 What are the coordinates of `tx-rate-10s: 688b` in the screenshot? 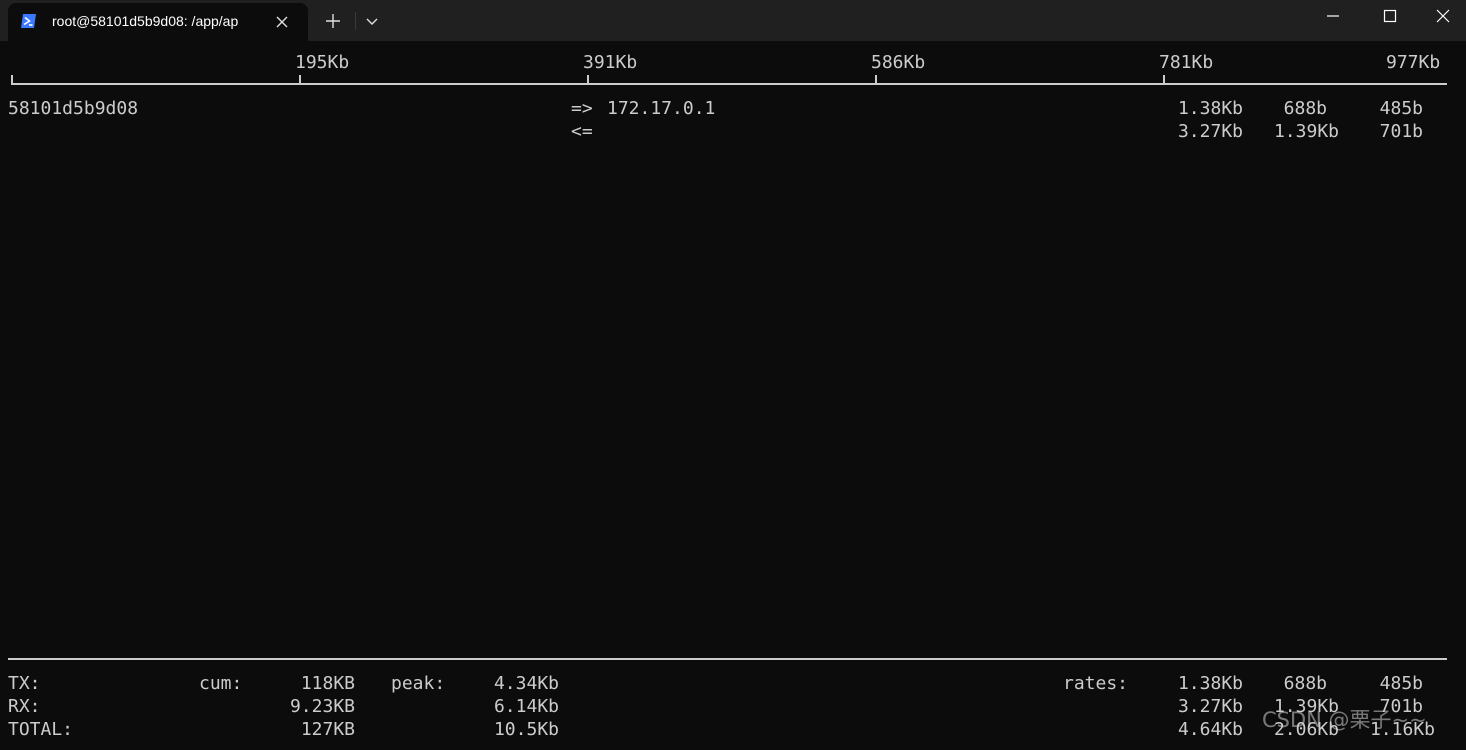 It's located at (1305, 683).